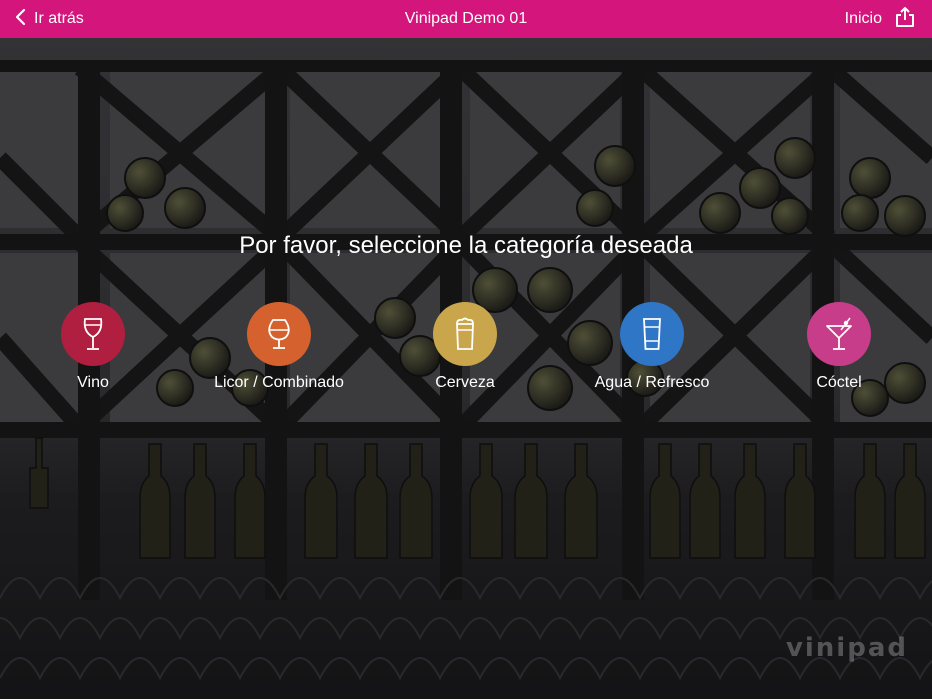  I want to click on category-coctel-button: Cóctel, so click(839, 347).